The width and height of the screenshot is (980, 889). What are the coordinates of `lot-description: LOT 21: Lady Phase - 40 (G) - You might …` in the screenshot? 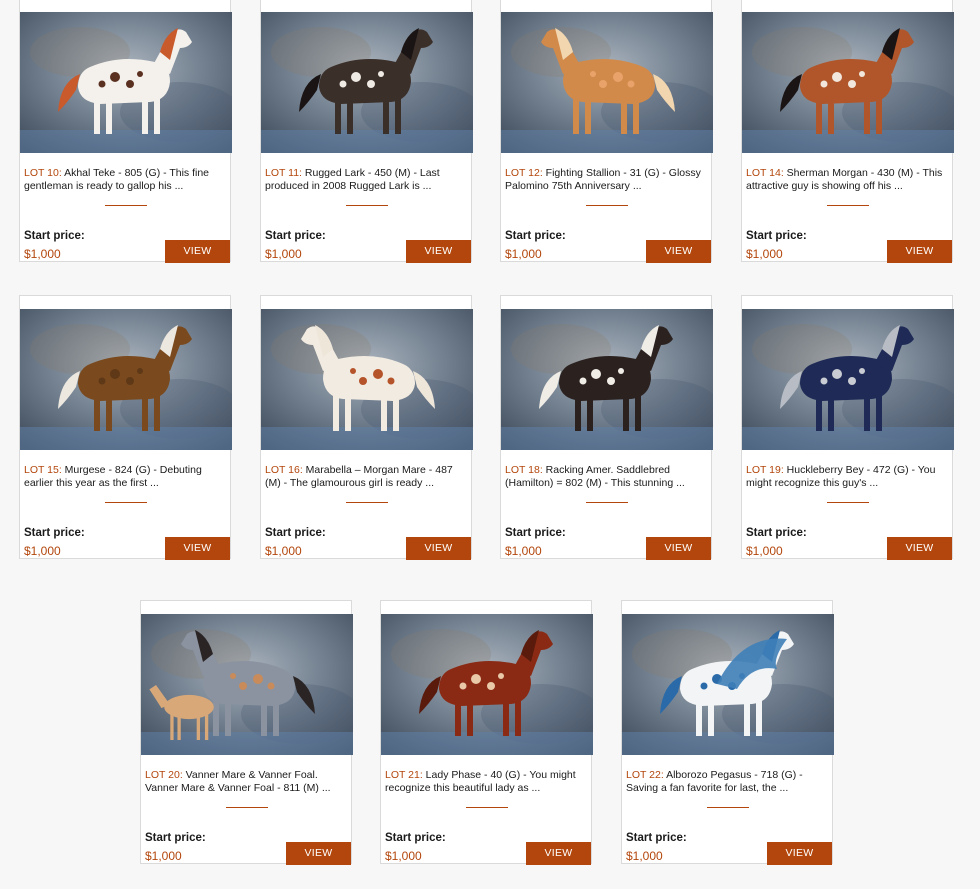 It's located at (487, 782).